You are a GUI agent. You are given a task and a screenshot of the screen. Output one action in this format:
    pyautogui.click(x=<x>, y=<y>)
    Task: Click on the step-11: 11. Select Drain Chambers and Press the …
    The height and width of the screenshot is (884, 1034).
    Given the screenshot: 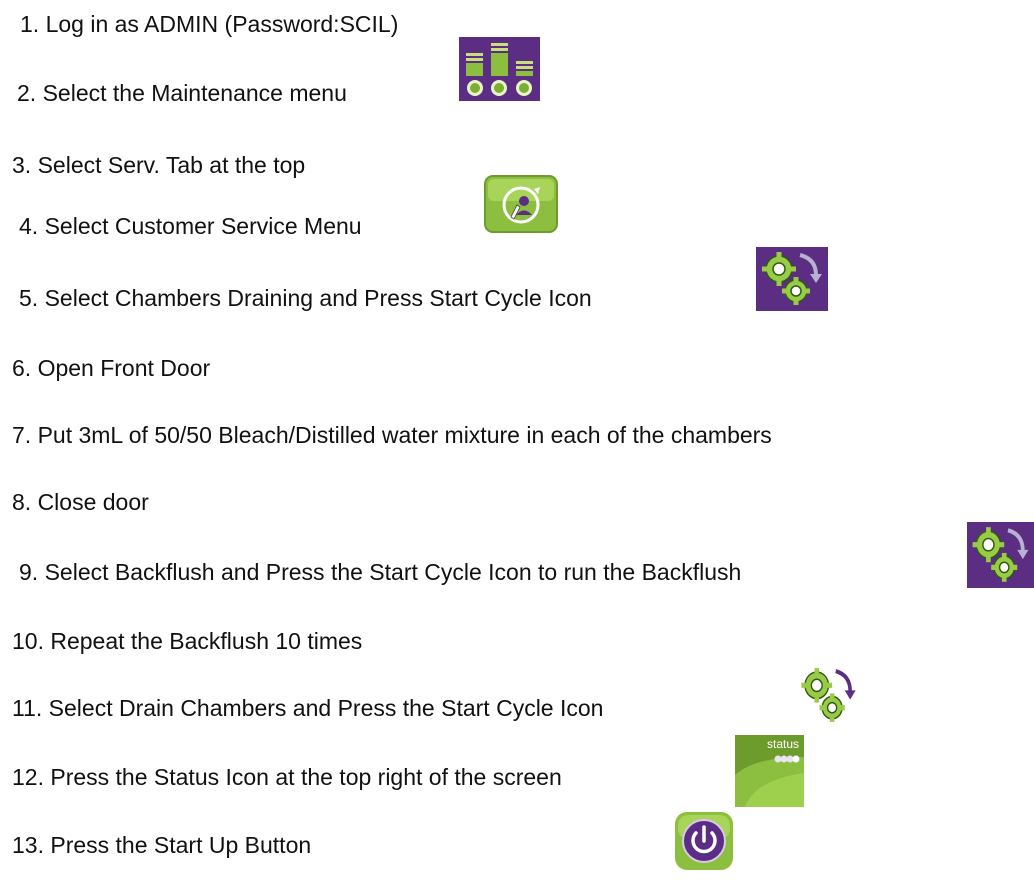 What is the action you would take?
    pyautogui.click(x=308, y=708)
    